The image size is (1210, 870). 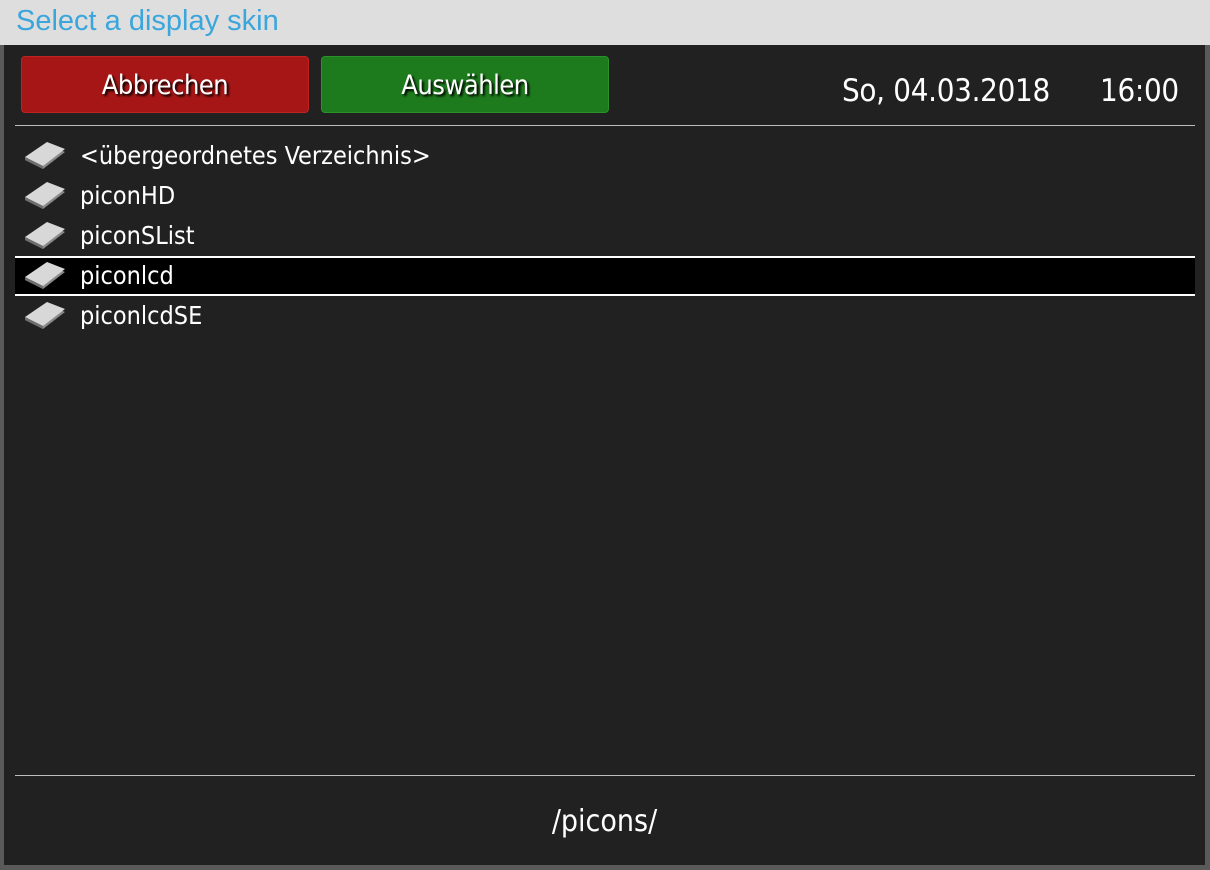 I want to click on select-button: Auswählen, so click(x=465, y=84).